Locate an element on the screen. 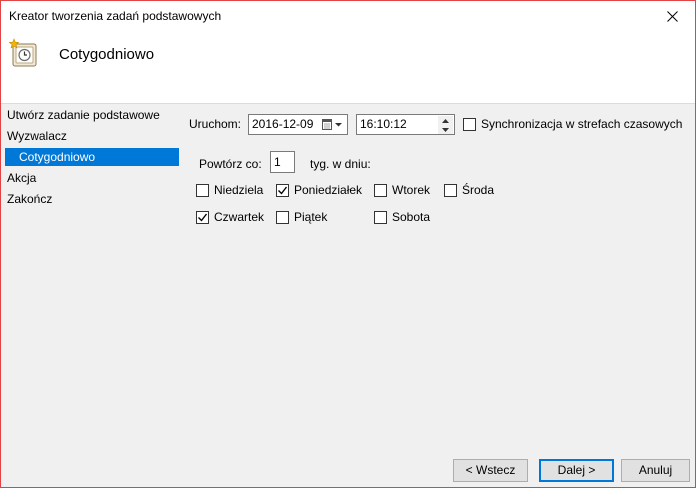 The width and height of the screenshot is (696, 488). sync-timezones-checkbox is located at coordinates (469, 124).